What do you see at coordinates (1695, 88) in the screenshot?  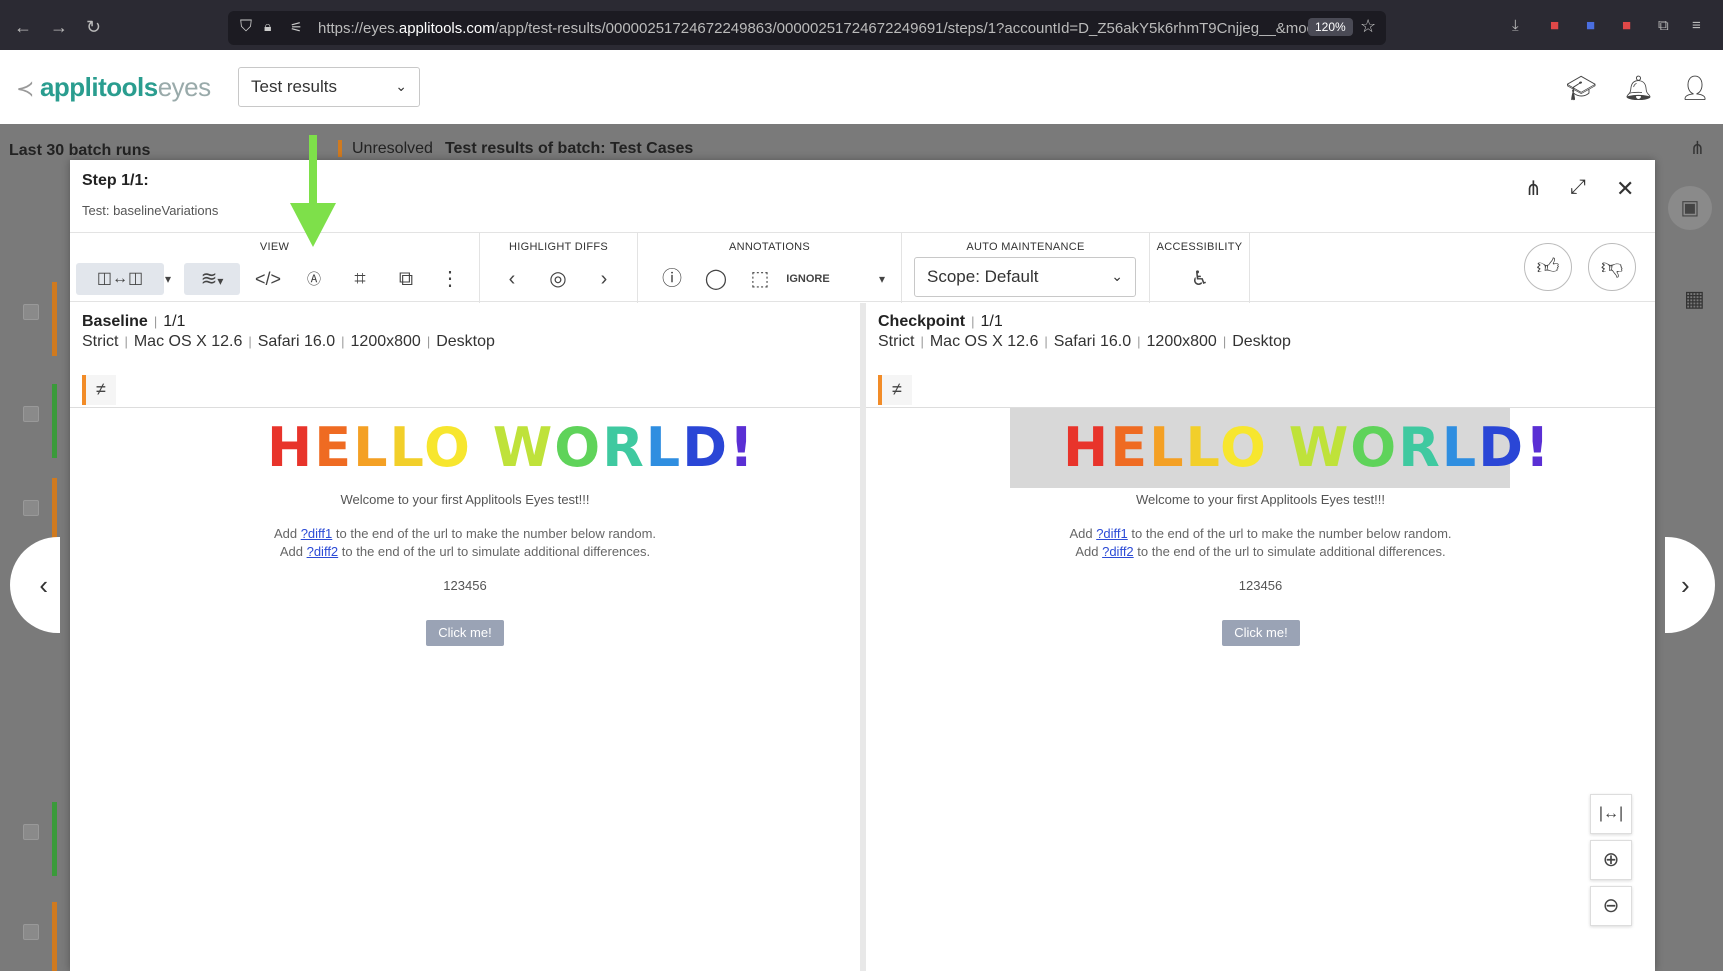 I see `user-settings-icon: 👤︎` at bounding box center [1695, 88].